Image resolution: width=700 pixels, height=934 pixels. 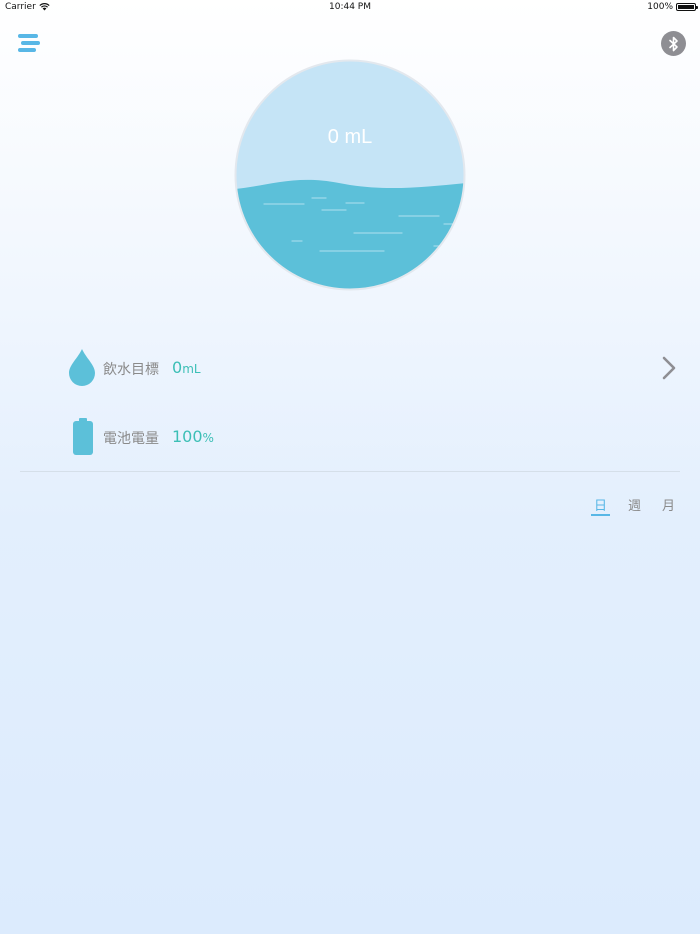 I want to click on drink-goal-label: 飲水目標, so click(x=131, y=370).